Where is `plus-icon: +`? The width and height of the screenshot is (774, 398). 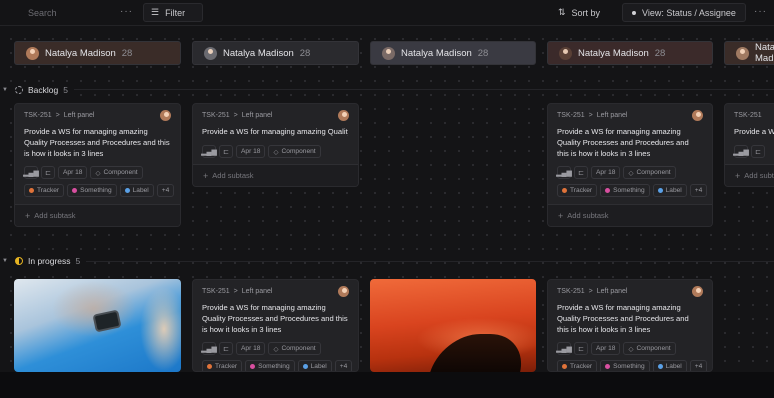
plus-icon: + is located at coordinates (561, 215).